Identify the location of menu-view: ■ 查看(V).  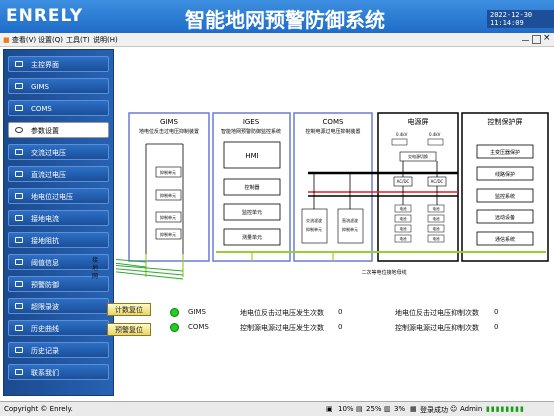
(19, 40).